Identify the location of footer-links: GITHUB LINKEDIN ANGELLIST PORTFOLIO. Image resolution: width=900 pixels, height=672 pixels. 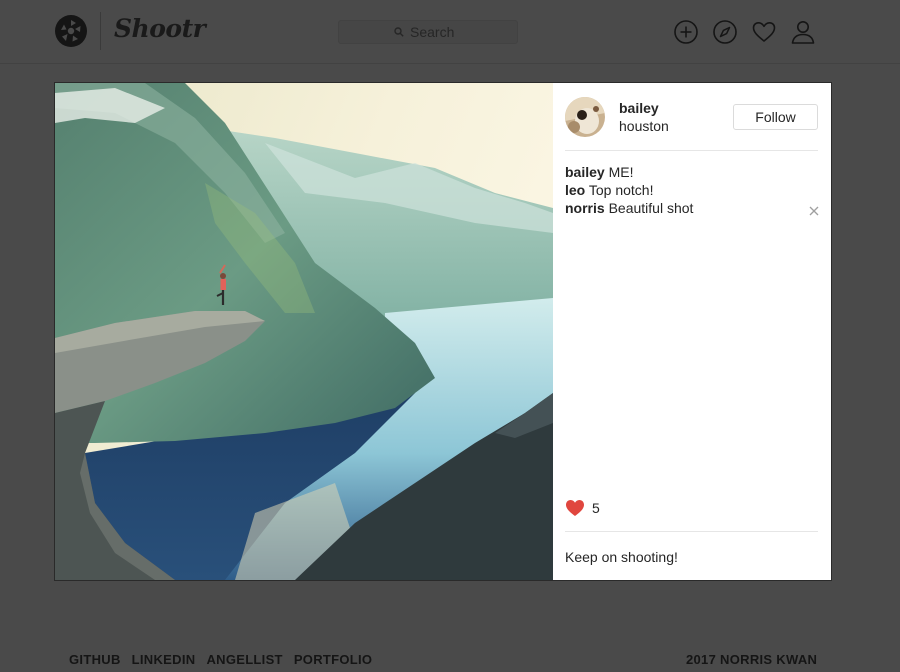
(220, 659).